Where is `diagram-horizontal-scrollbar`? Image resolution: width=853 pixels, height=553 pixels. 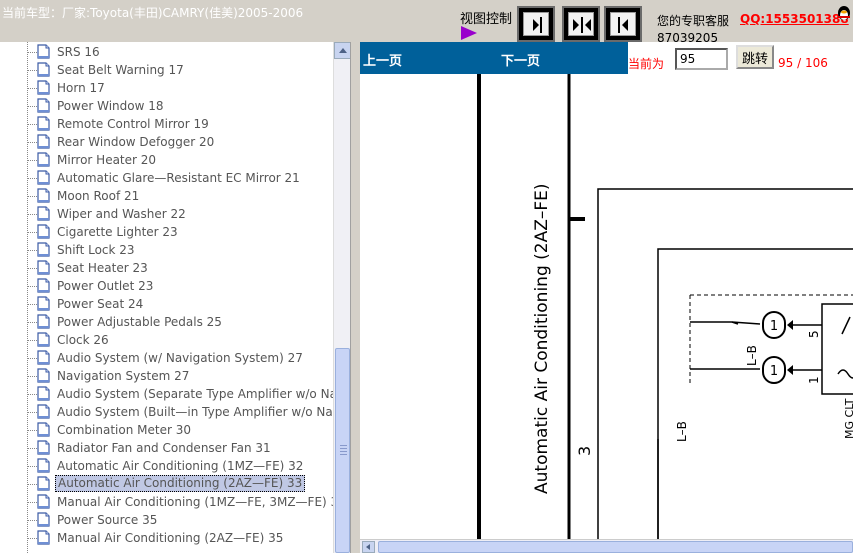
diagram-horizontal-scrollbar is located at coordinates (606, 546).